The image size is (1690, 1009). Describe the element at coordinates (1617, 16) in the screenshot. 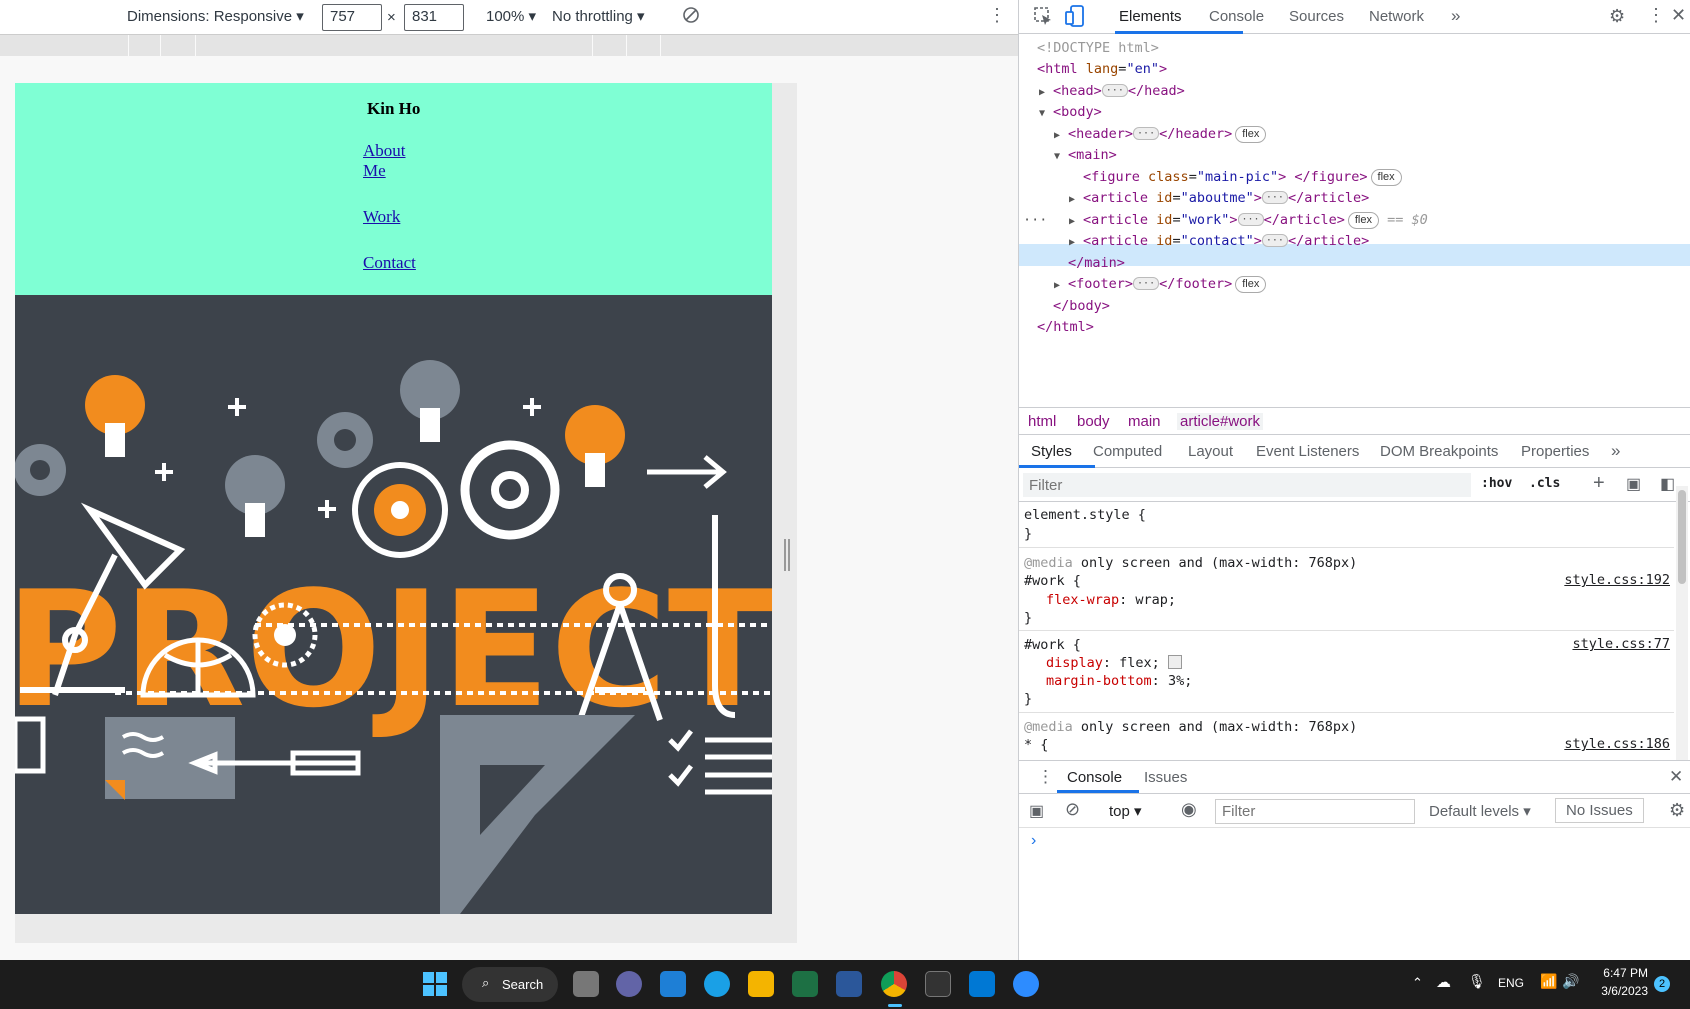

I see `settings-gear-icon: ⚙` at that location.